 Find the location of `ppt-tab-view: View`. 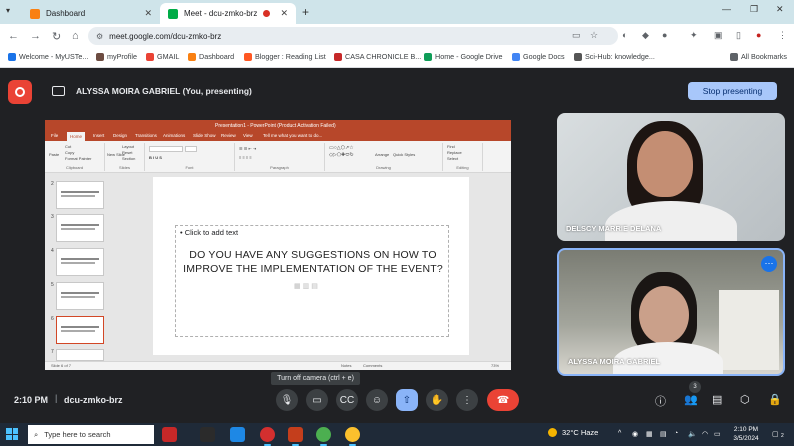

ppt-tab-view: View is located at coordinates (248, 135).